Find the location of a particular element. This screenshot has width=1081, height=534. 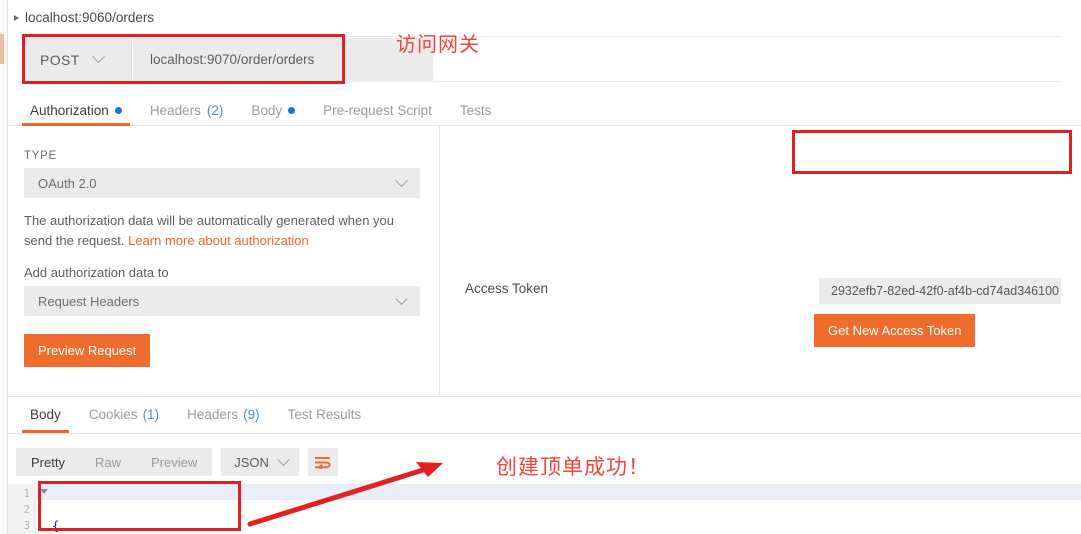

tab-body-label: Body is located at coordinates (267, 110).